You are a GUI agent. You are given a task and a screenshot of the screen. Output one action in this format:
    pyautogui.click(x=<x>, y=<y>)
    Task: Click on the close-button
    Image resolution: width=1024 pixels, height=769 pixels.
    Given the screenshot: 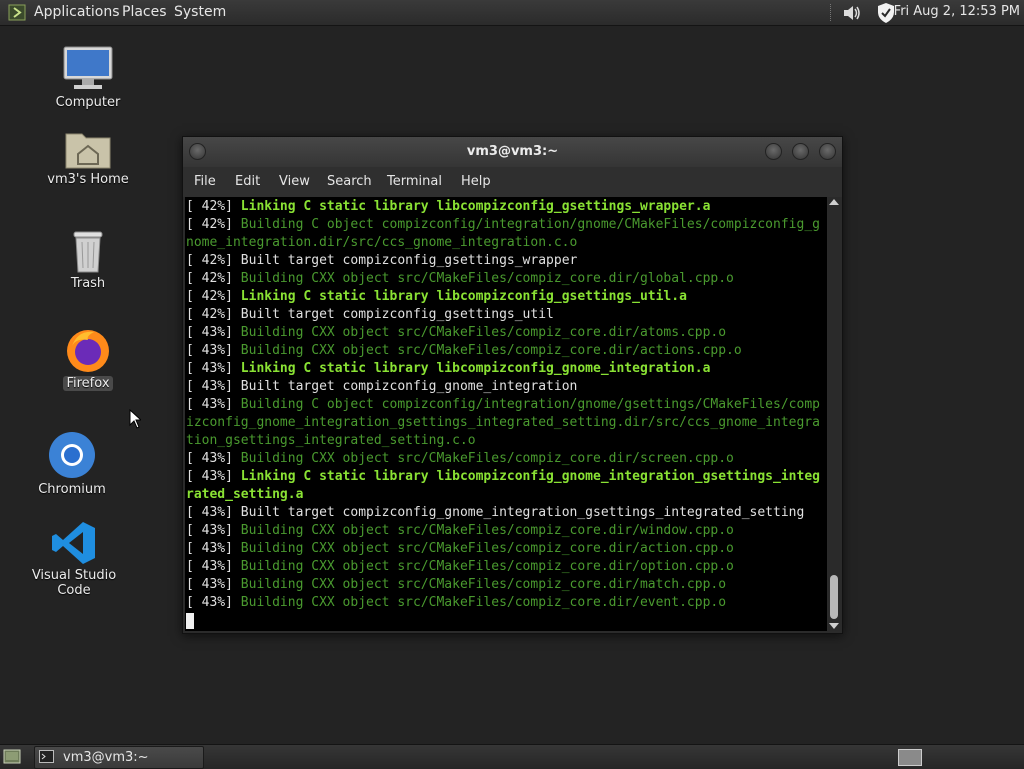 What is the action you would take?
    pyautogui.click(x=827, y=151)
    